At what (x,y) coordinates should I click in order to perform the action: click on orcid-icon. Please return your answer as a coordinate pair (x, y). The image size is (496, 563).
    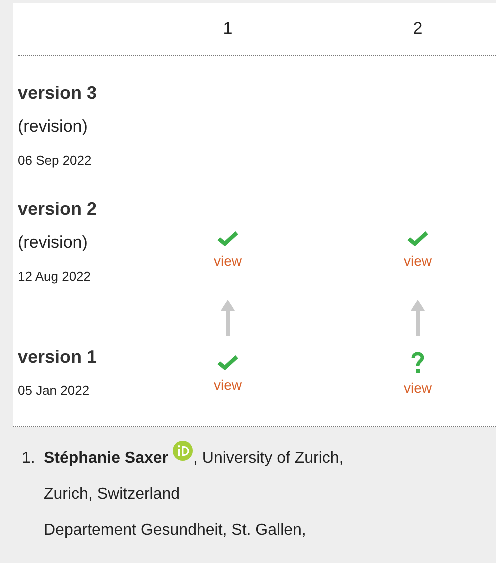
    Looking at the image, I should click on (182, 451).